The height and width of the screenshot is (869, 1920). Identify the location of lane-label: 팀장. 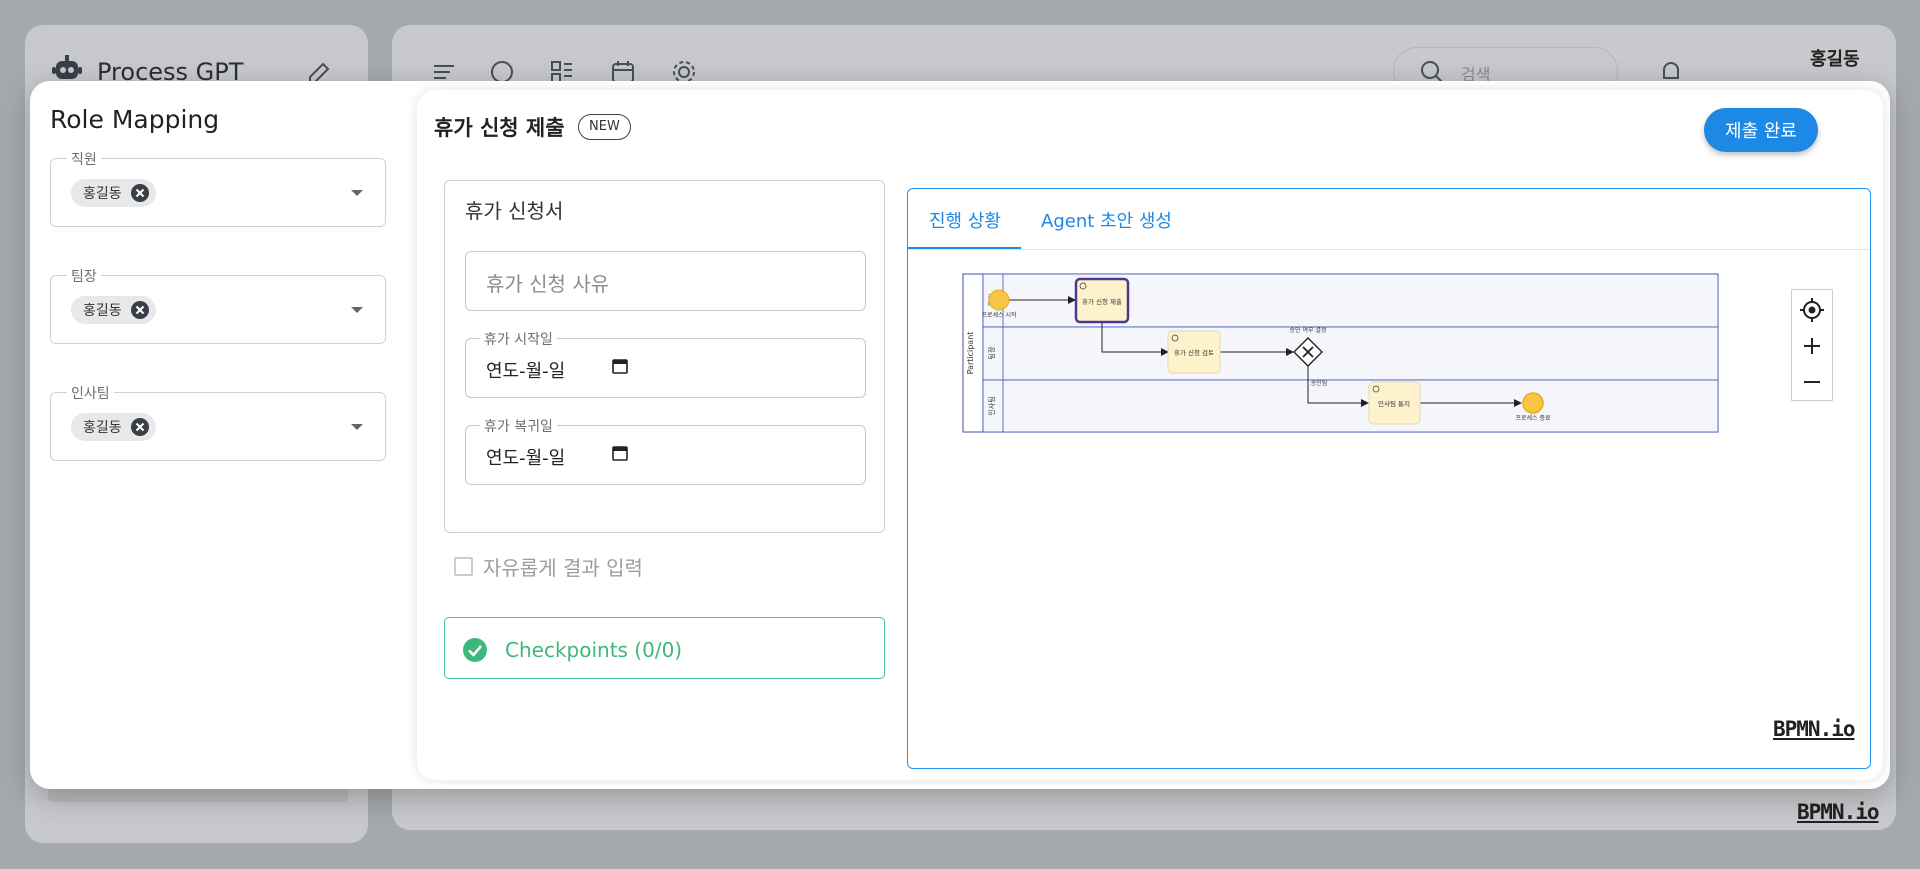
(991, 352).